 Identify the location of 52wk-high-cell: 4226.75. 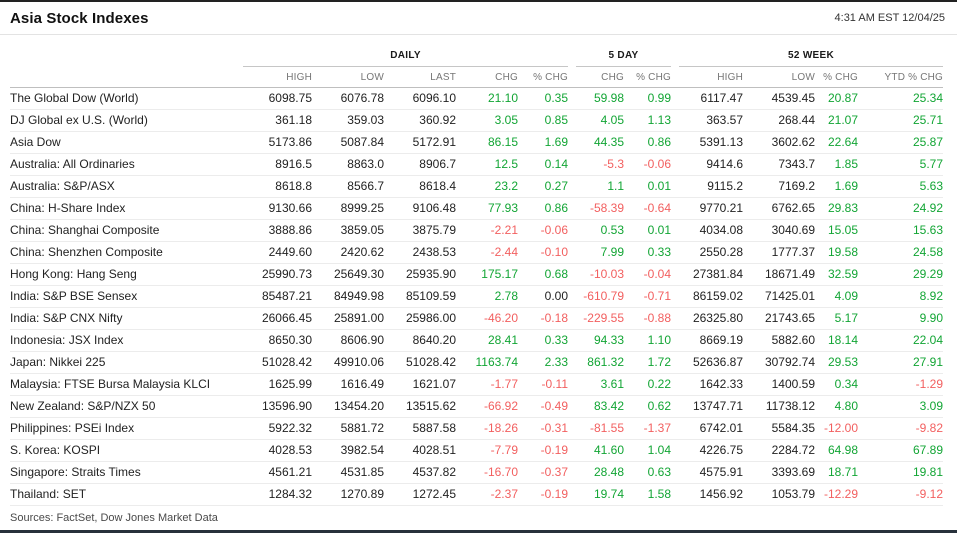
(707, 450).